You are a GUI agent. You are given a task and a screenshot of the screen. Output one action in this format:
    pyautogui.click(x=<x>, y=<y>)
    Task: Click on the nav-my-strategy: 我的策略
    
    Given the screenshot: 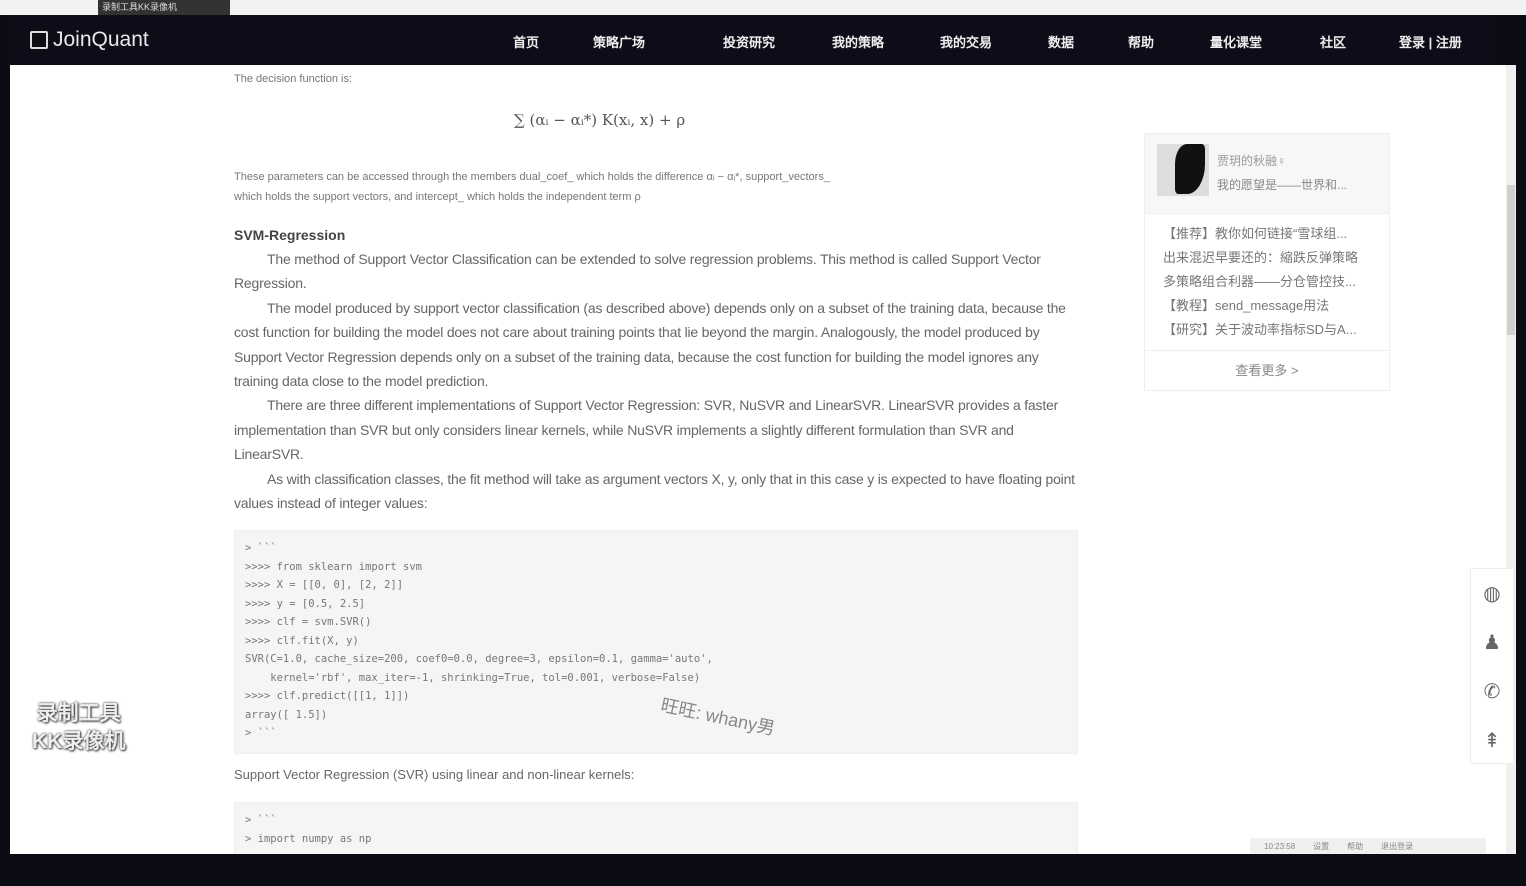 What is the action you would take?
    pyautogui.click(x=858, y=41)
    